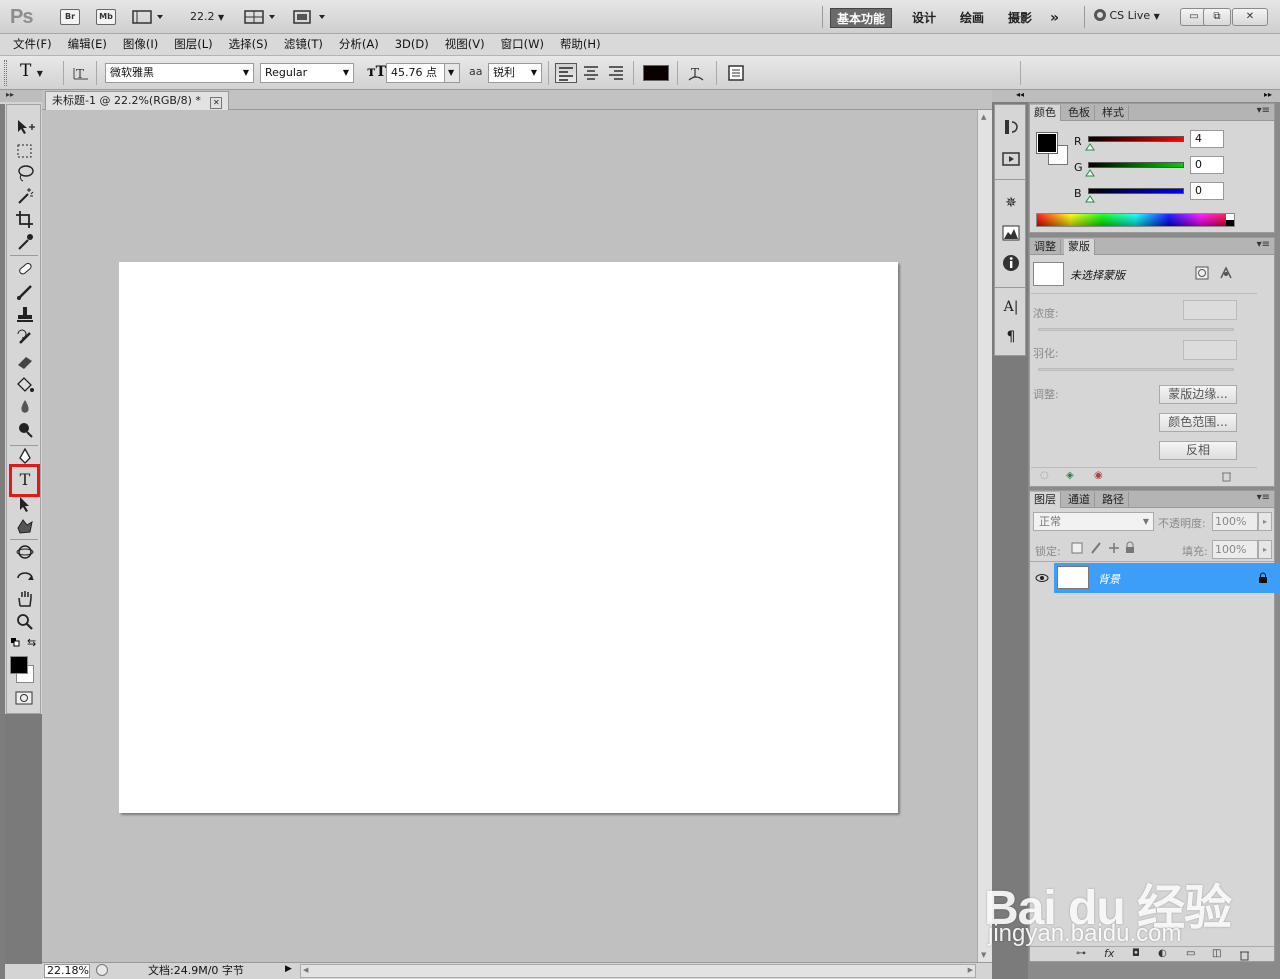 This screenshot has width=1280, height=979. Describe the element at coordinates (70, 17) in the screenshot. I see `bridge-button: Br` at that location.